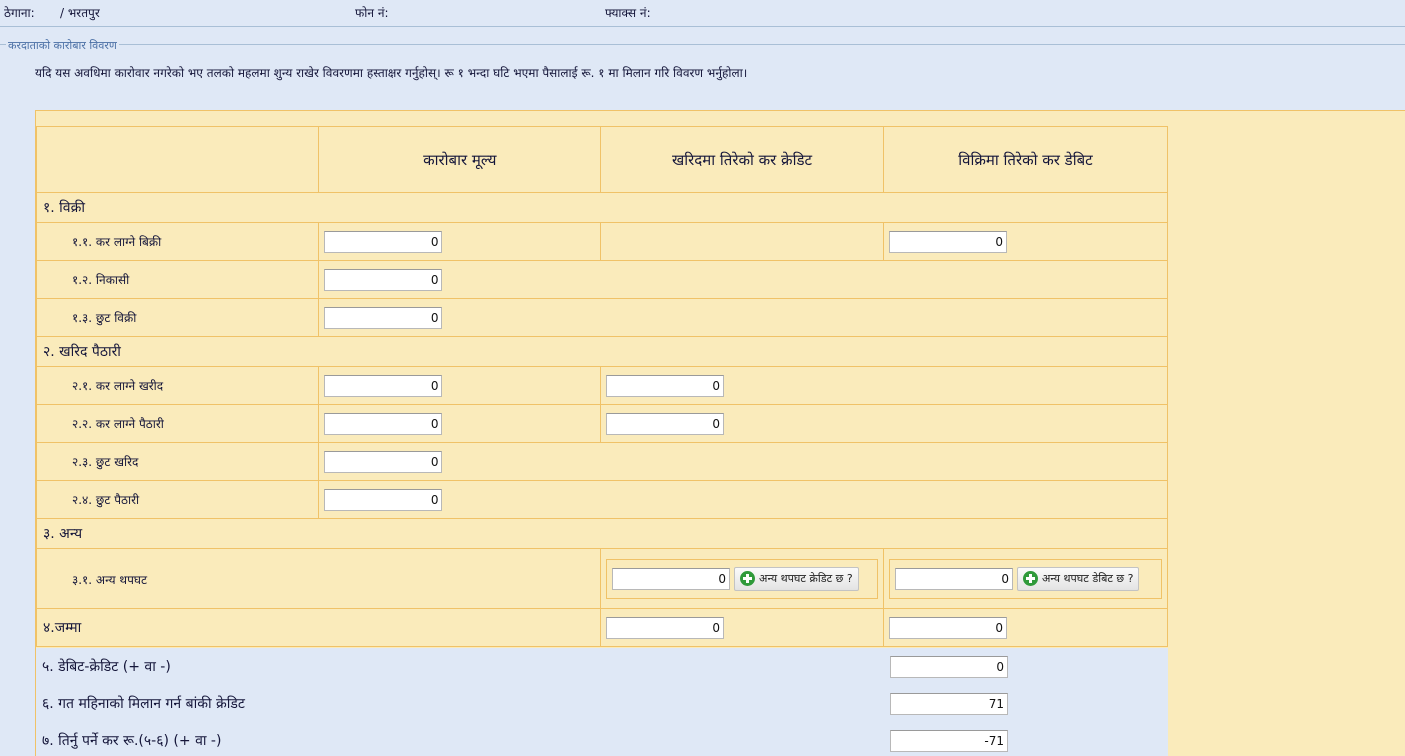 The height and width of the screenshot is (756, 1405). I want to click on exempt-import-input, so click(383, 499).